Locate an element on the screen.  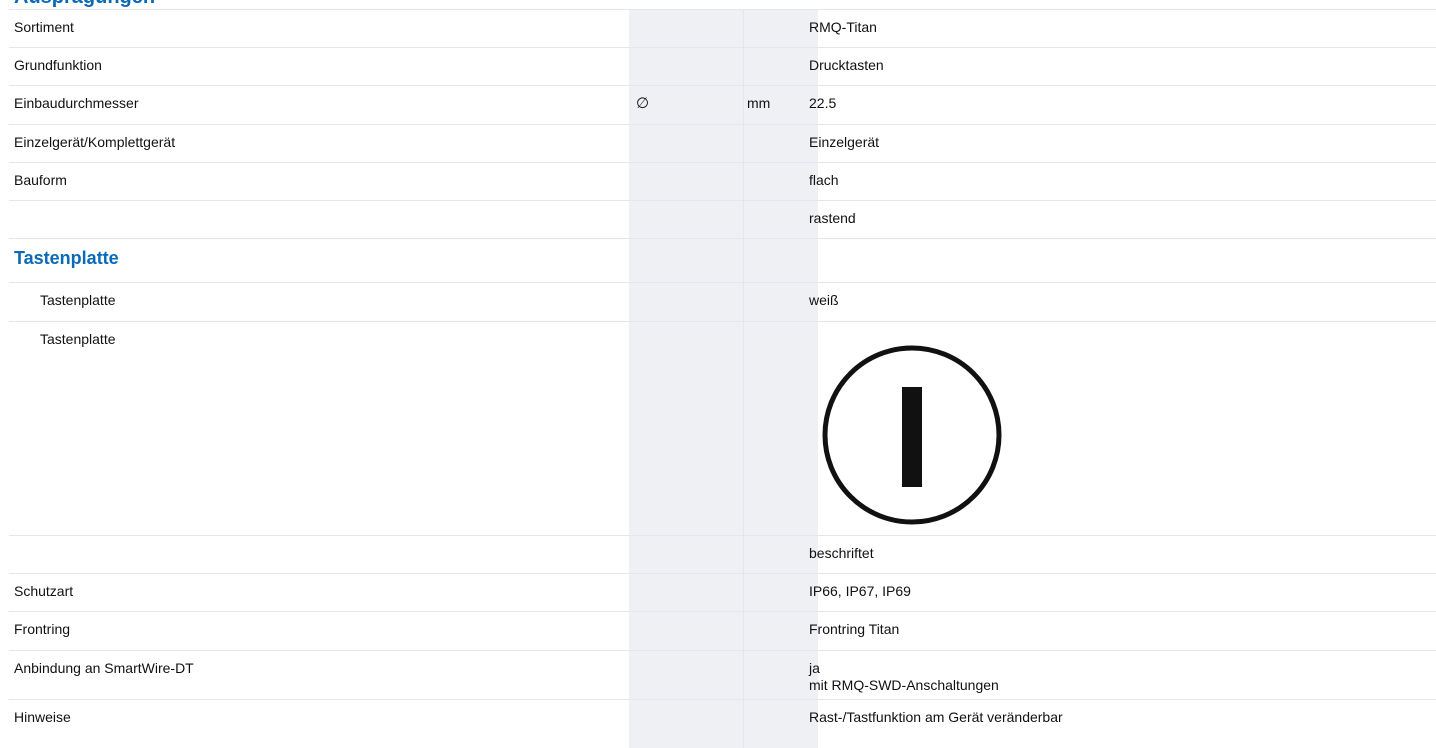
spec-value: RMQ-Titan is located at coordinates (843, 27).